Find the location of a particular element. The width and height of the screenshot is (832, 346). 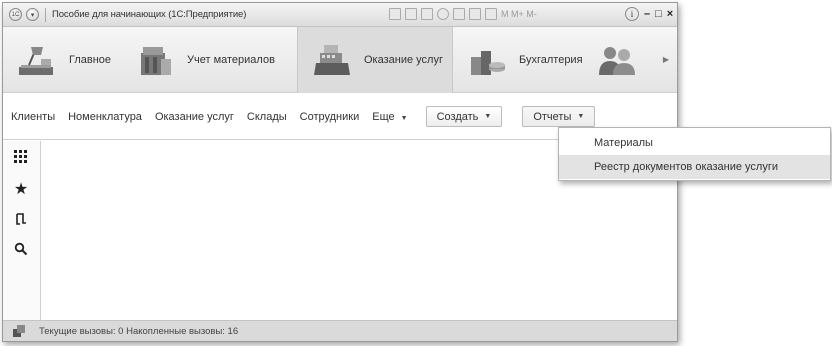

minimize-button: – is located at coordinates (647, 14).